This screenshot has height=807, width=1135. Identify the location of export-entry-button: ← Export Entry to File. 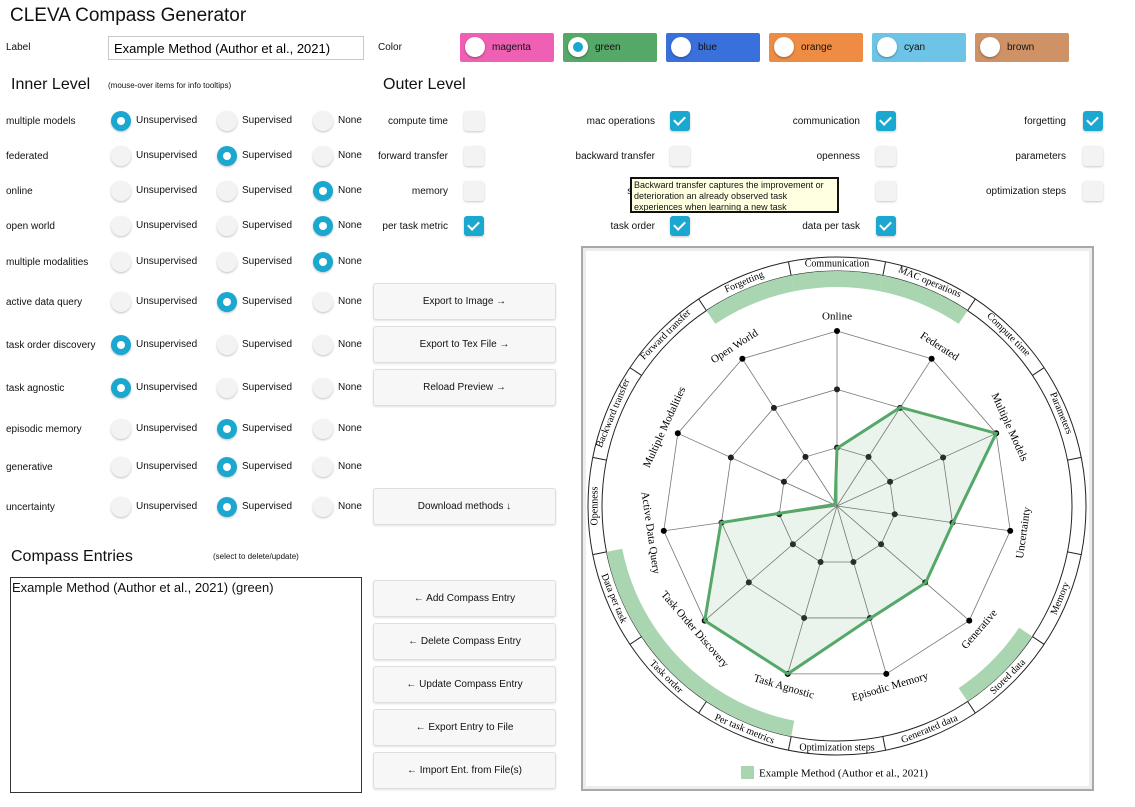
(464, 727).